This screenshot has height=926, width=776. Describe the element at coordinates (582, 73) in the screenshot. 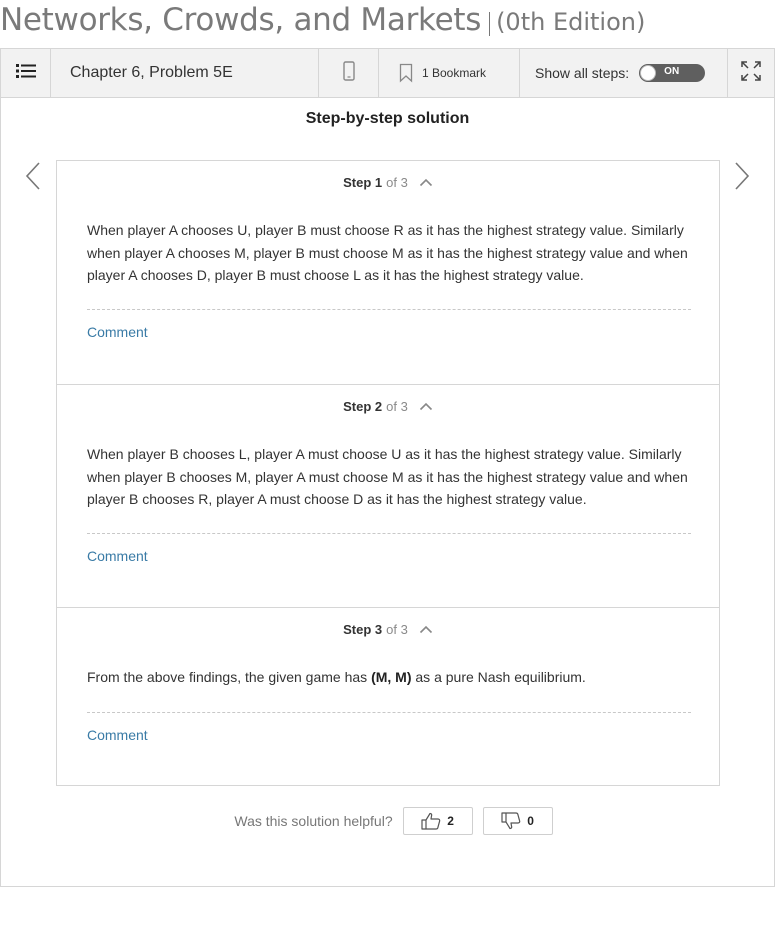

I see `show-all-steps-label: Show all steps:` at that location.